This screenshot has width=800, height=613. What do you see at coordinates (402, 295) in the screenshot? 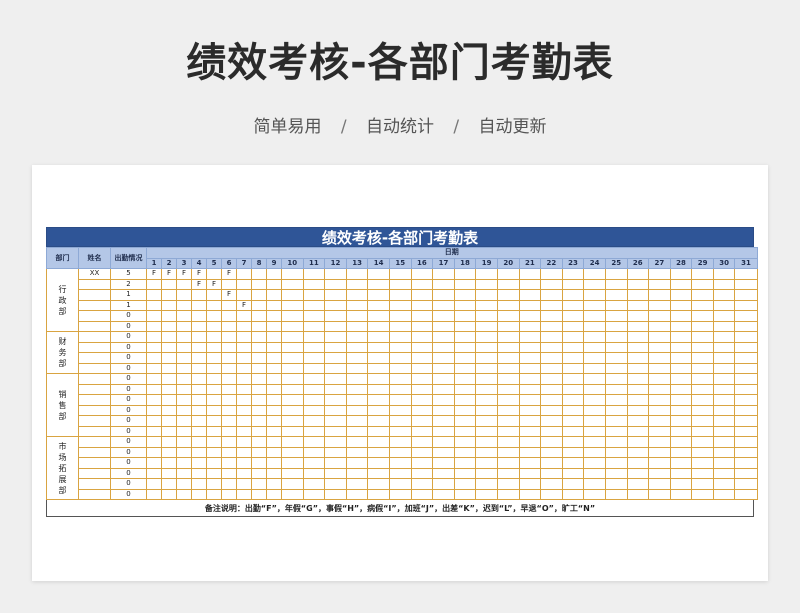
I see `table-row: 1F` at bounding box center [402, 295].